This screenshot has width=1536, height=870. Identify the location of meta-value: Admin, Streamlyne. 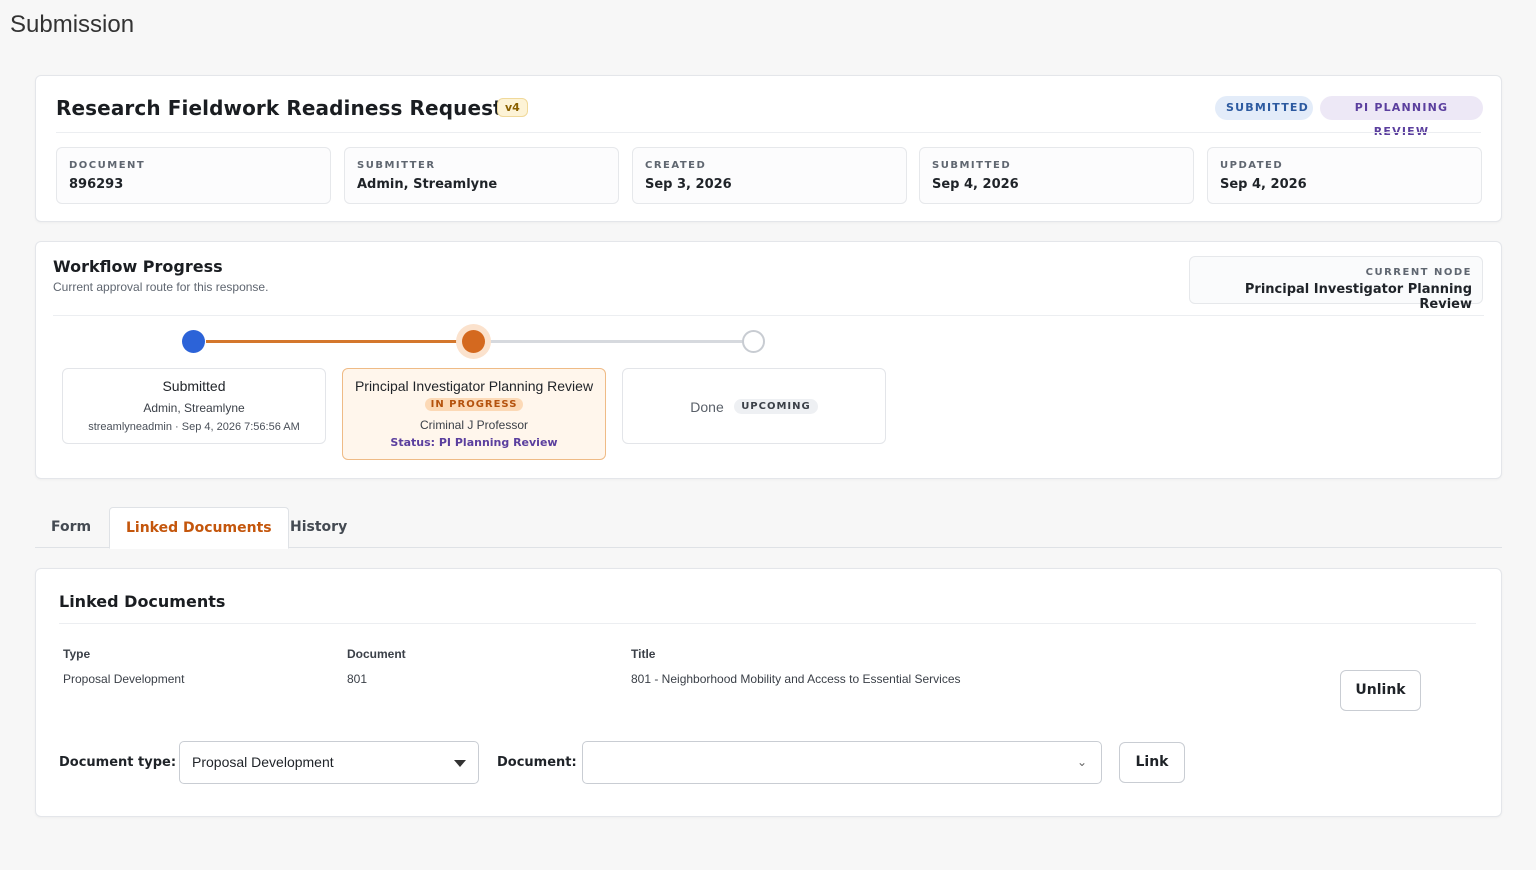
(427, 184).